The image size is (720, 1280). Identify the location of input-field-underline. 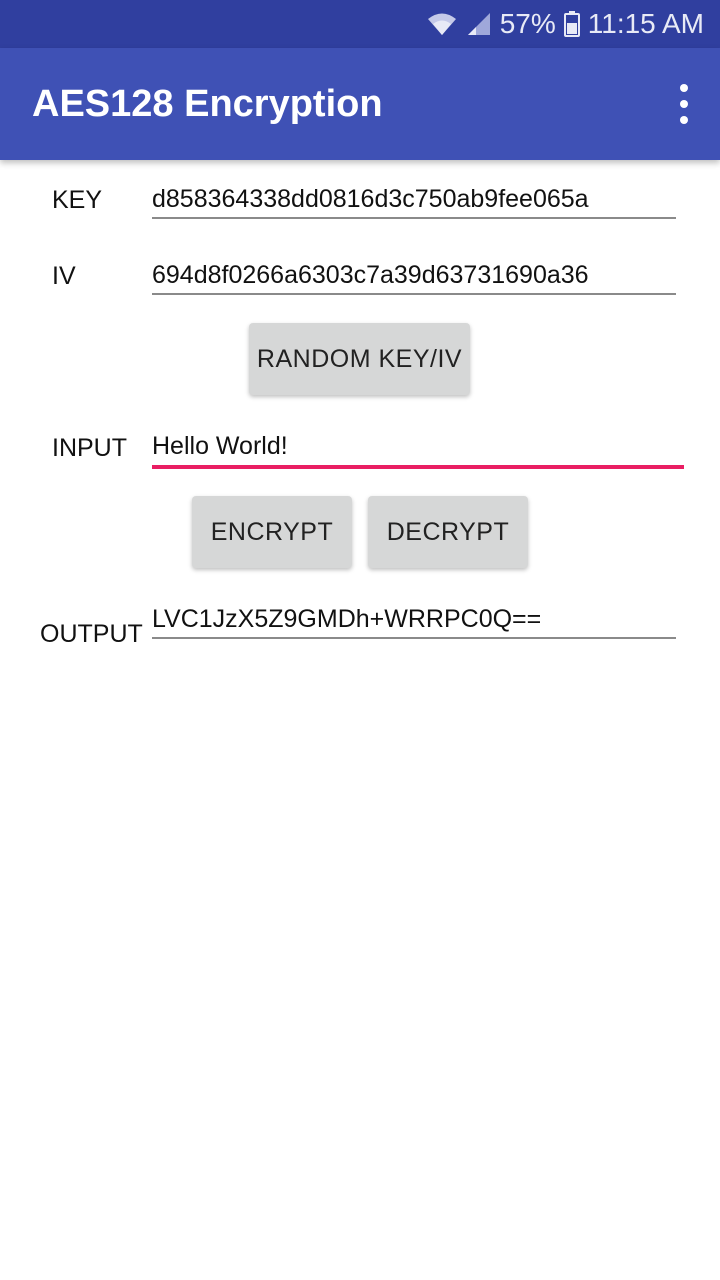
(418, 467).